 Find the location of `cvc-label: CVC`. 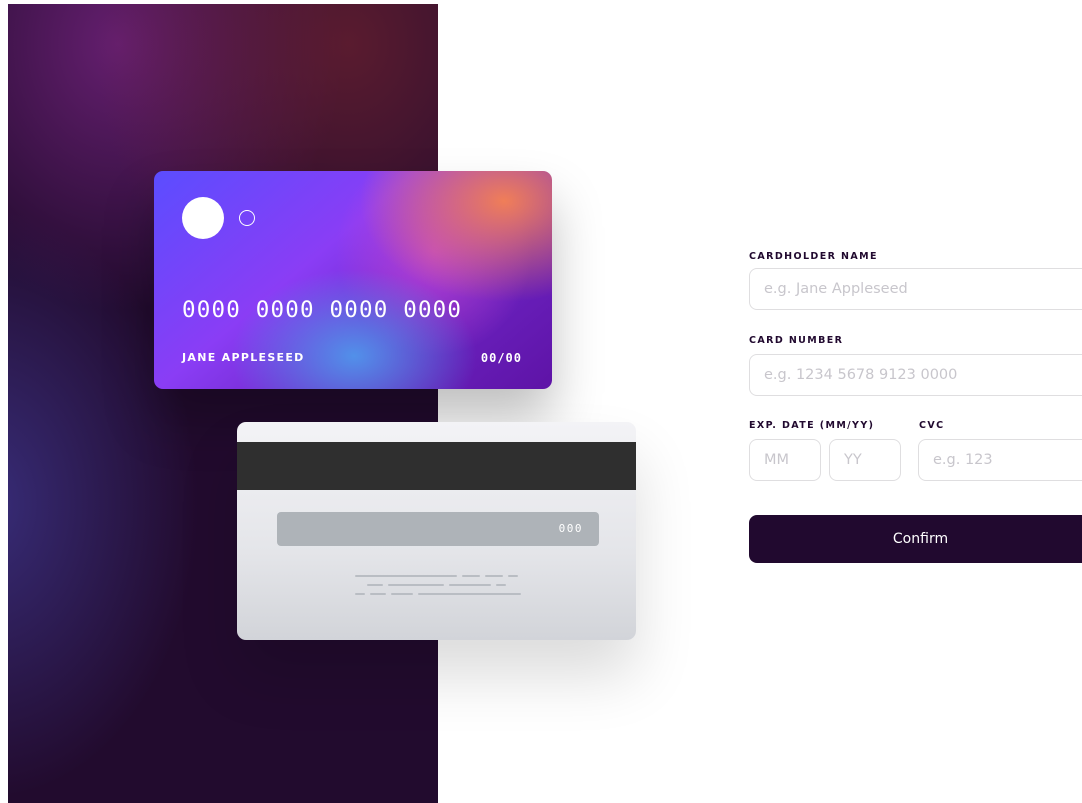

cvc-label: CVC is located at coordinates (932, 425).